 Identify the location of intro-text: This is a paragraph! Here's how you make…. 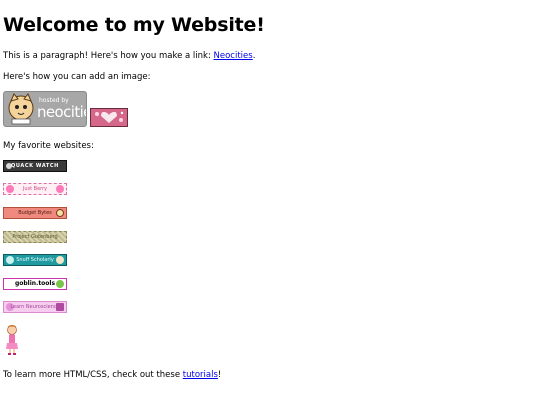
(108, 56).